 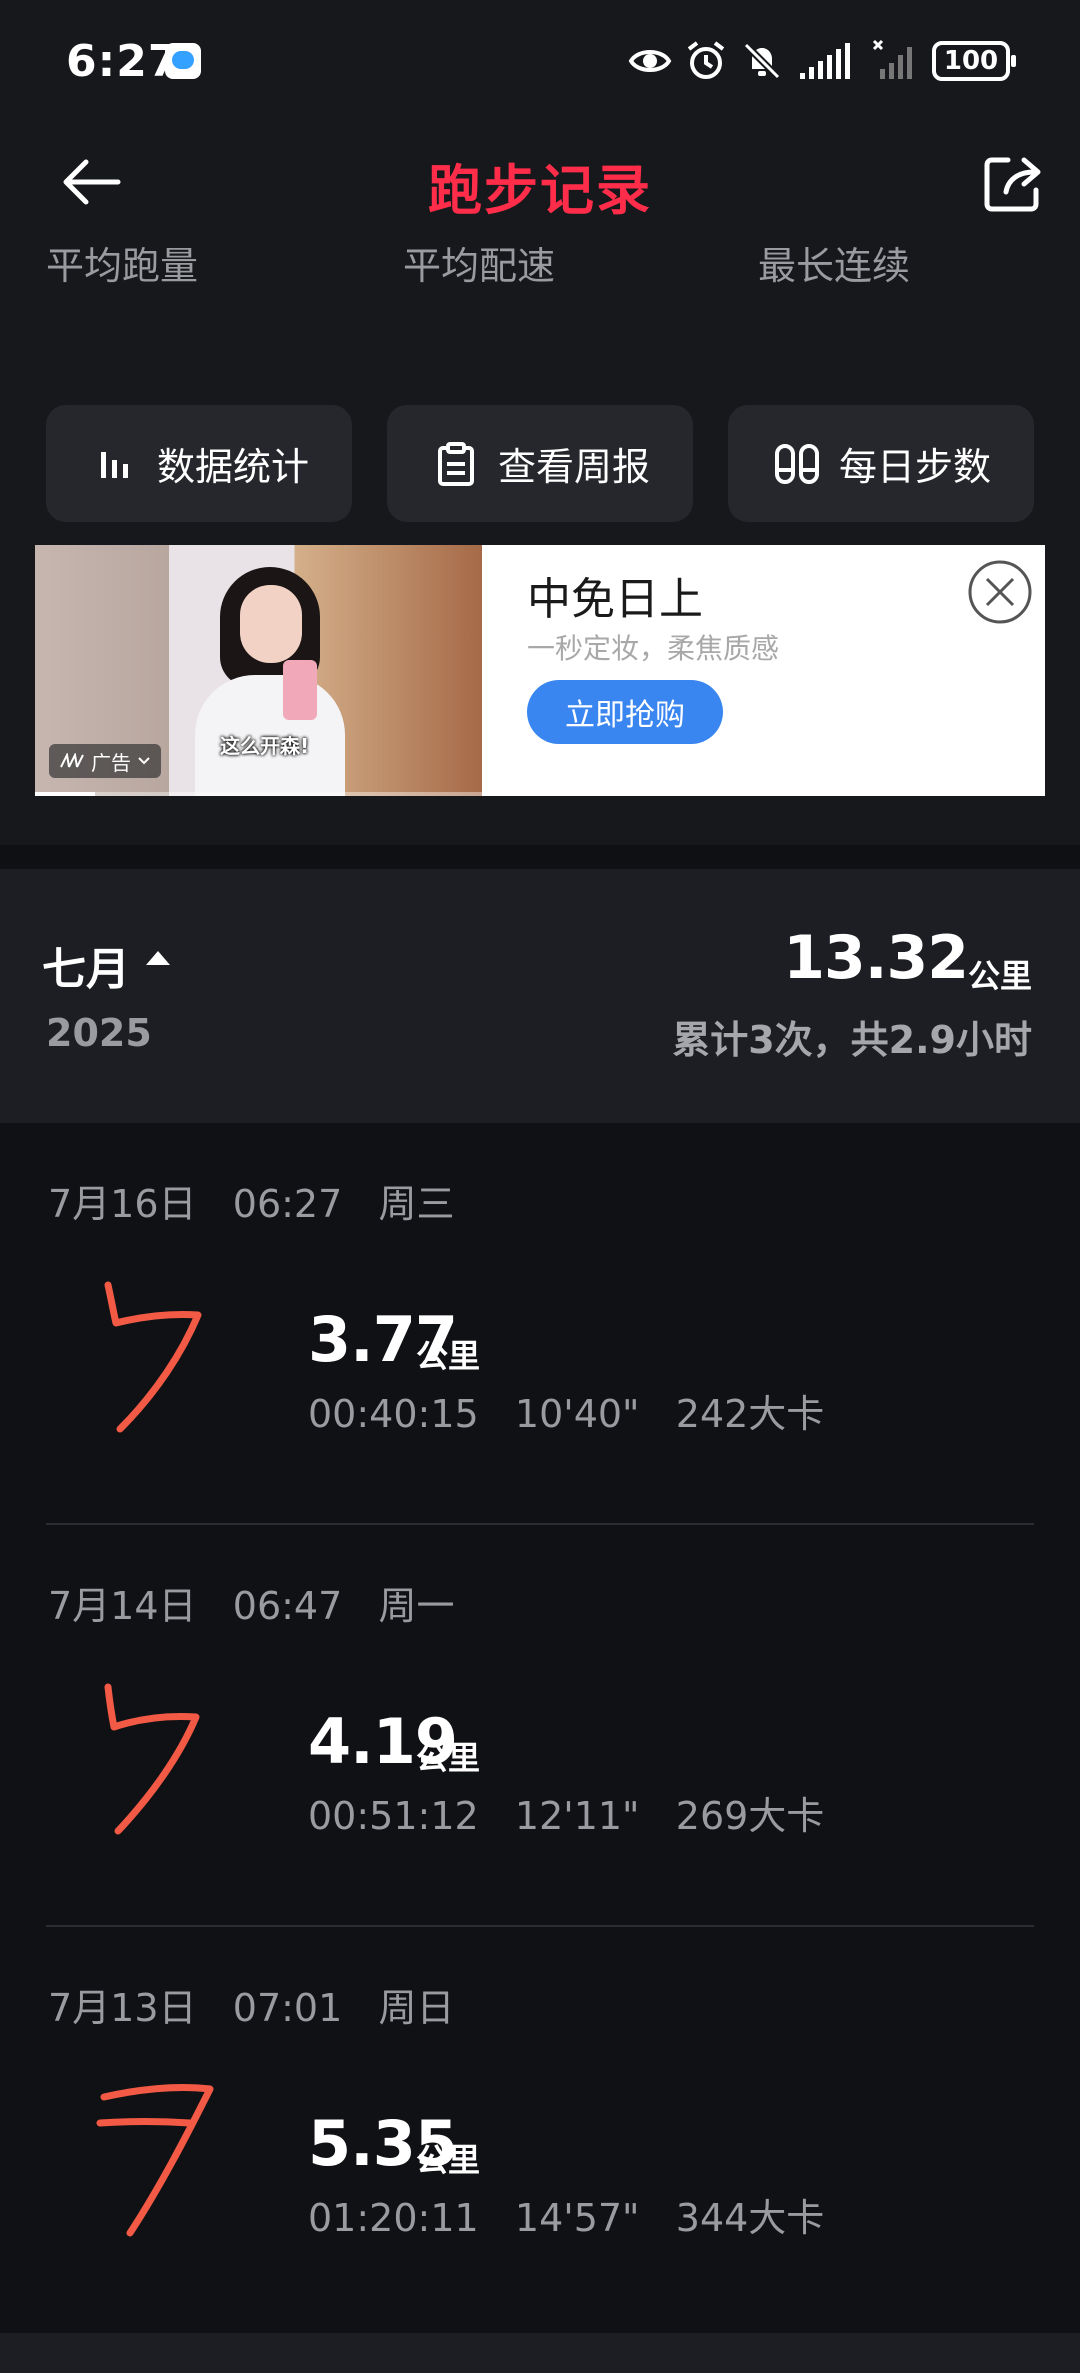 What do you see at coordinates (825, 61) in the screenshot?
I see `signal-icon` at bounding box center [825, 61].